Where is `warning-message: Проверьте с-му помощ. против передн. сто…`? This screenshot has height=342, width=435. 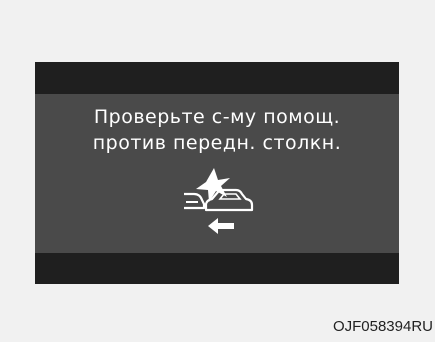 warning-message: Проверьте с-му помощ. против передн. сто… is located at coordinates (217, 130).